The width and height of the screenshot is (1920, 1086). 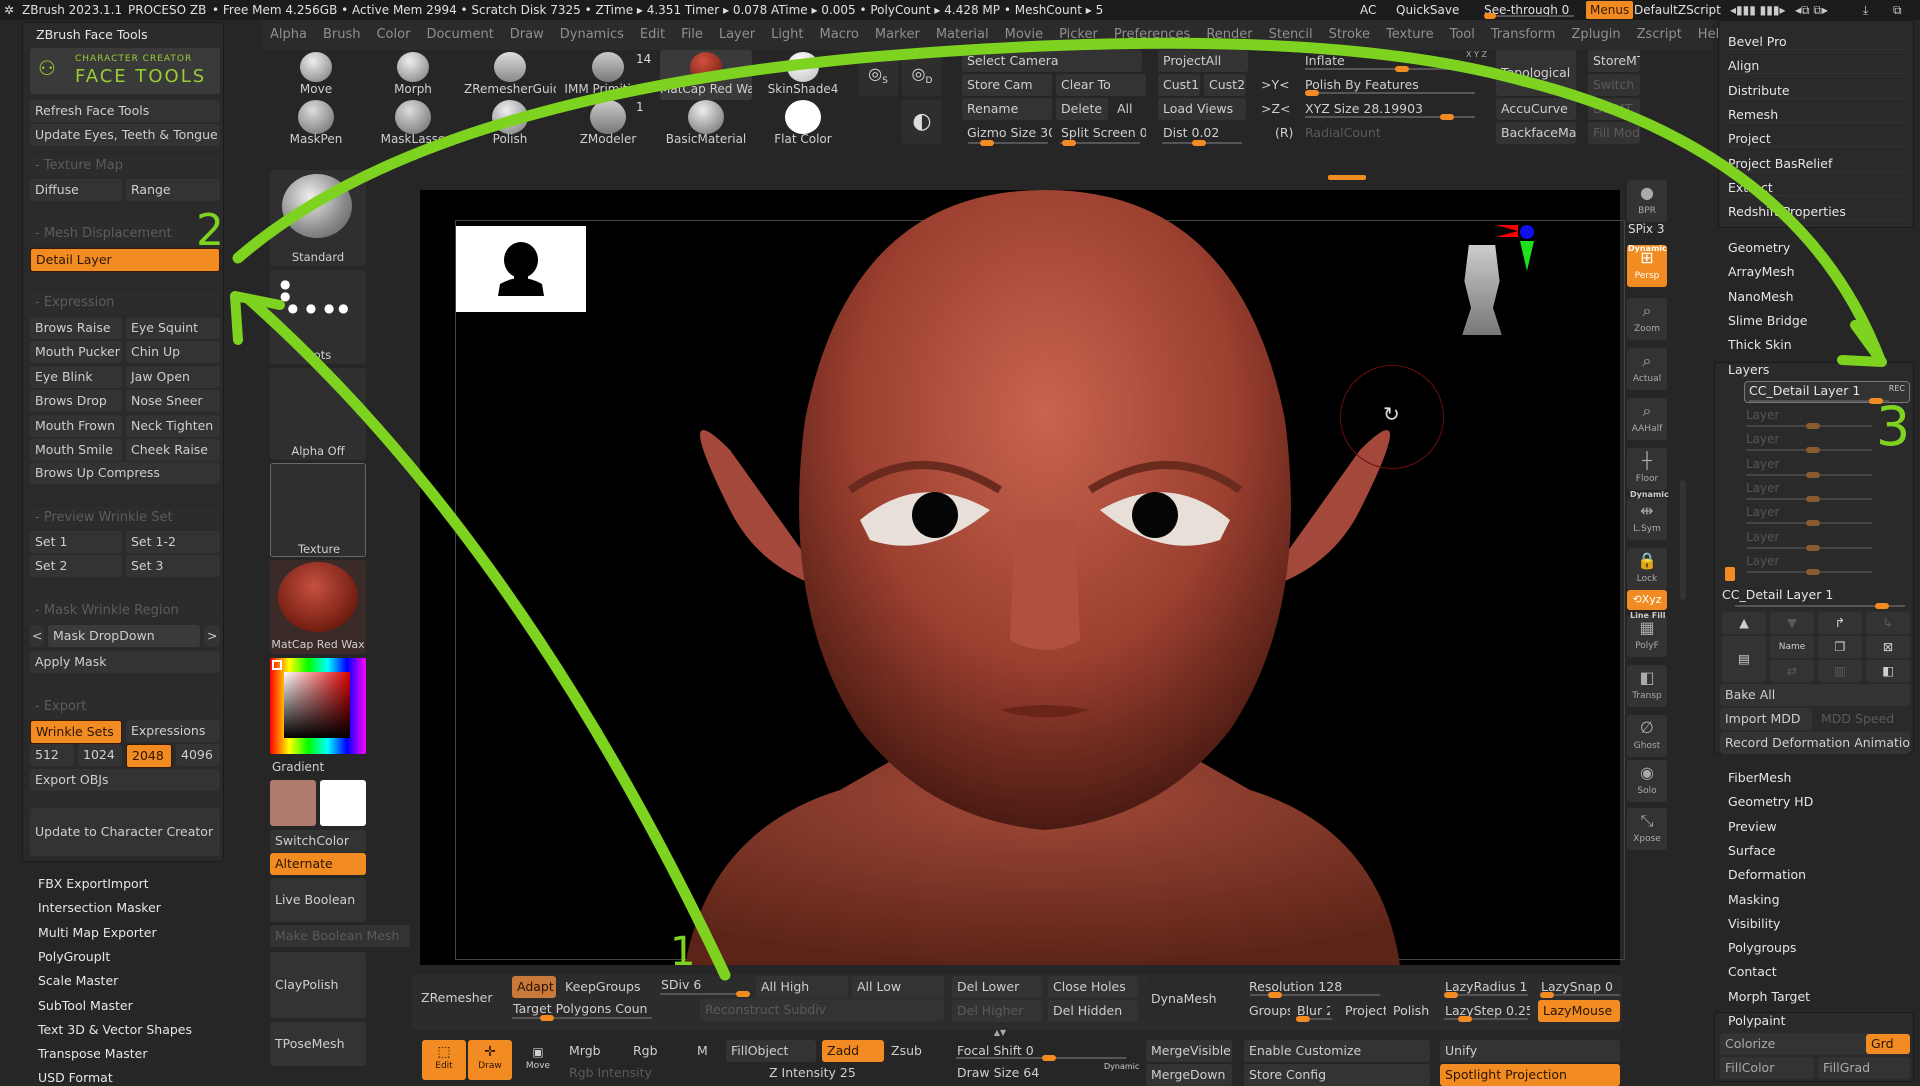 What do you see at coordinates (125, 518) in the screenshot?
I see `preview-wrinkle-header: - Preview Wrinkle Set` at bounding box center [125, 518].